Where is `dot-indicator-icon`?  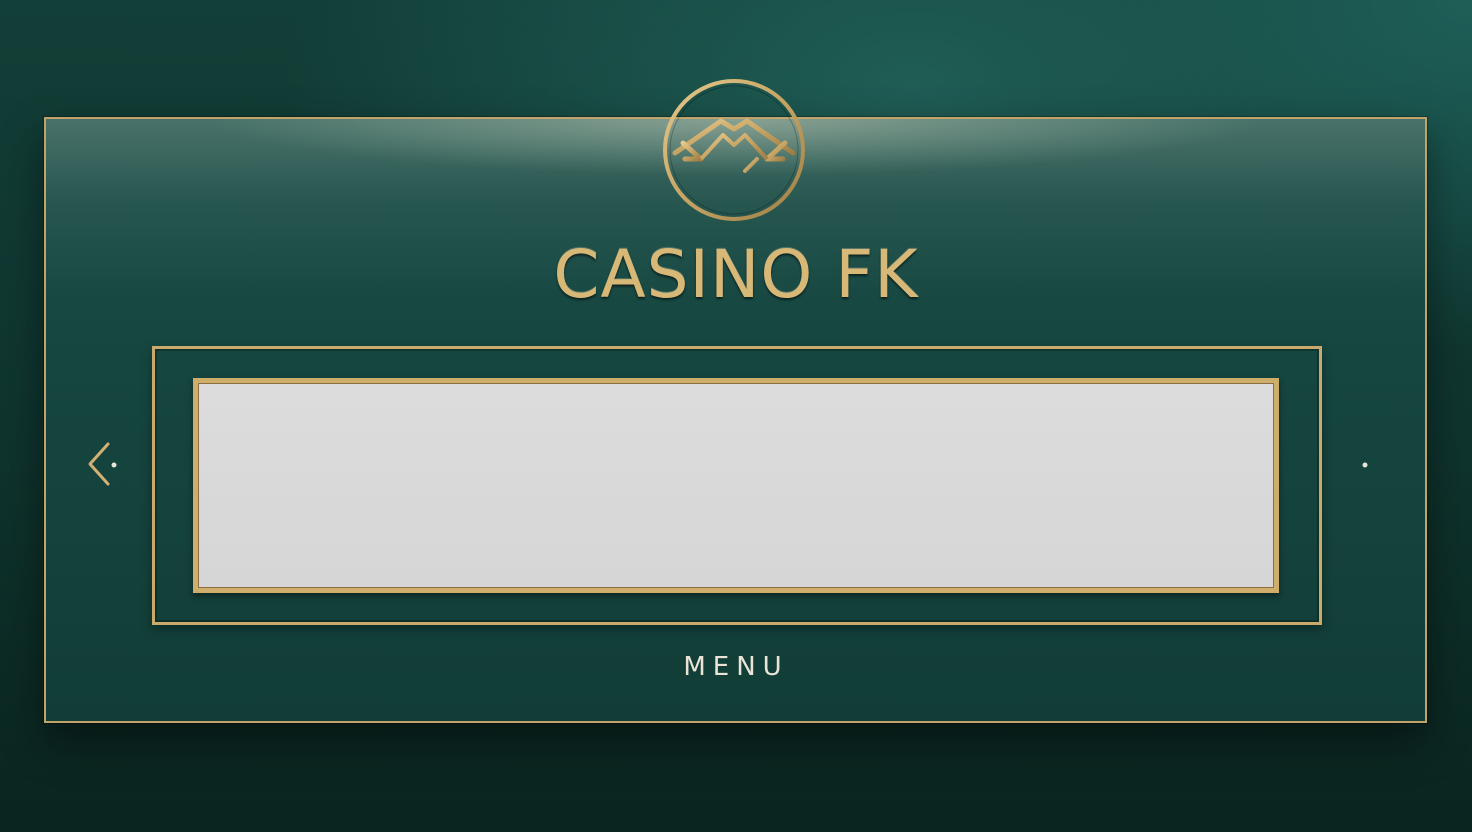
dot-indicator-icon is located at coordinates (1365, 465).